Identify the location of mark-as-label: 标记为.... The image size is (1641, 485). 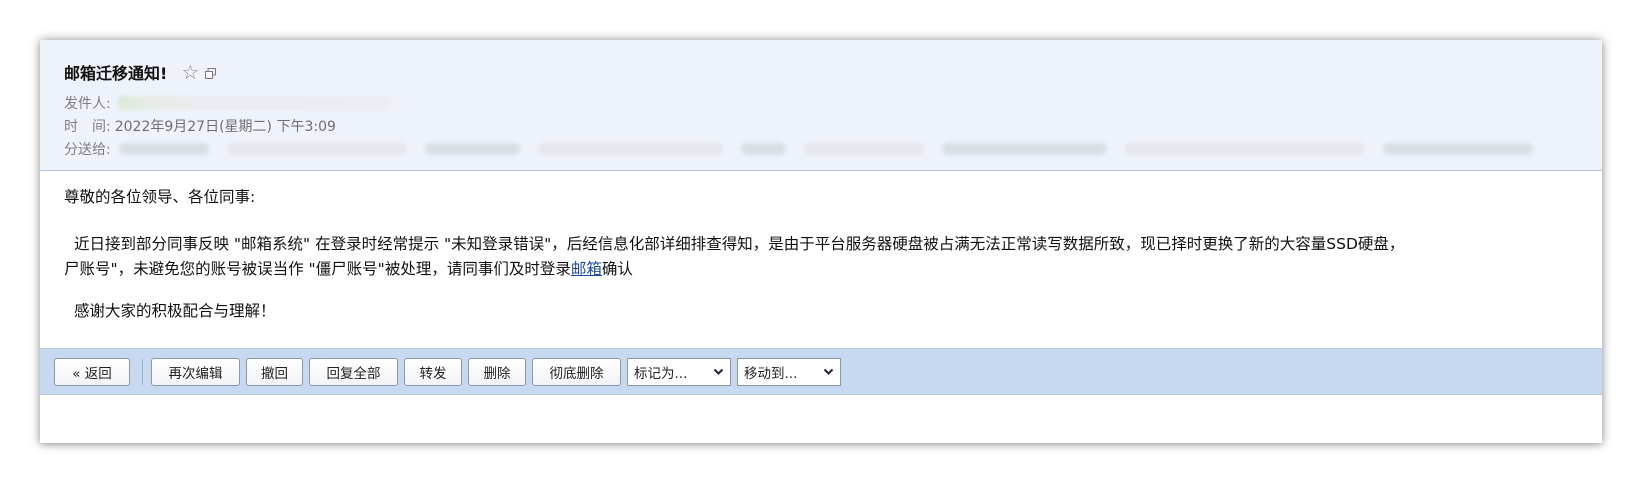
(661, 373).